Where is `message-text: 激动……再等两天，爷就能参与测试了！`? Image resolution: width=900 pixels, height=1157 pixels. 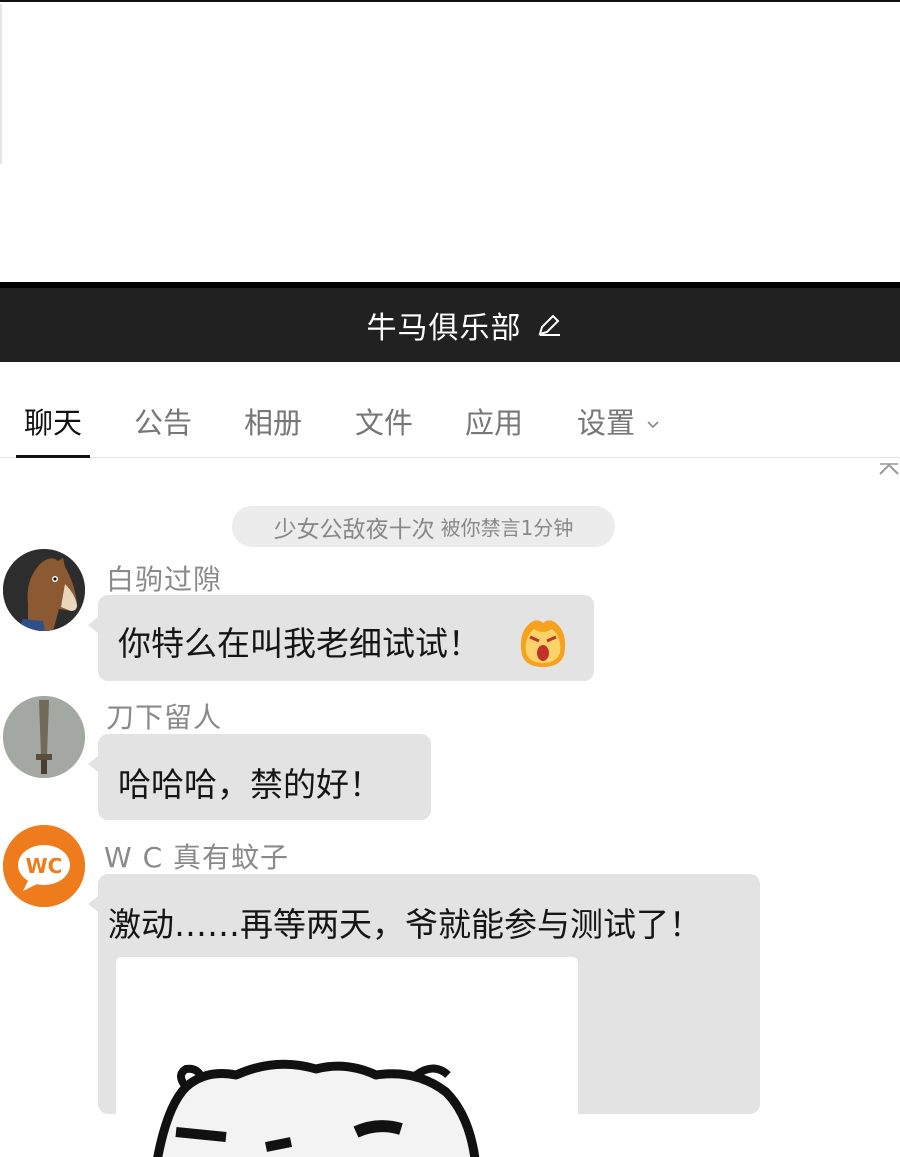
message-text: 激动……再等两天，爷就能参与测试了！ is located at coordinates (405, 924).